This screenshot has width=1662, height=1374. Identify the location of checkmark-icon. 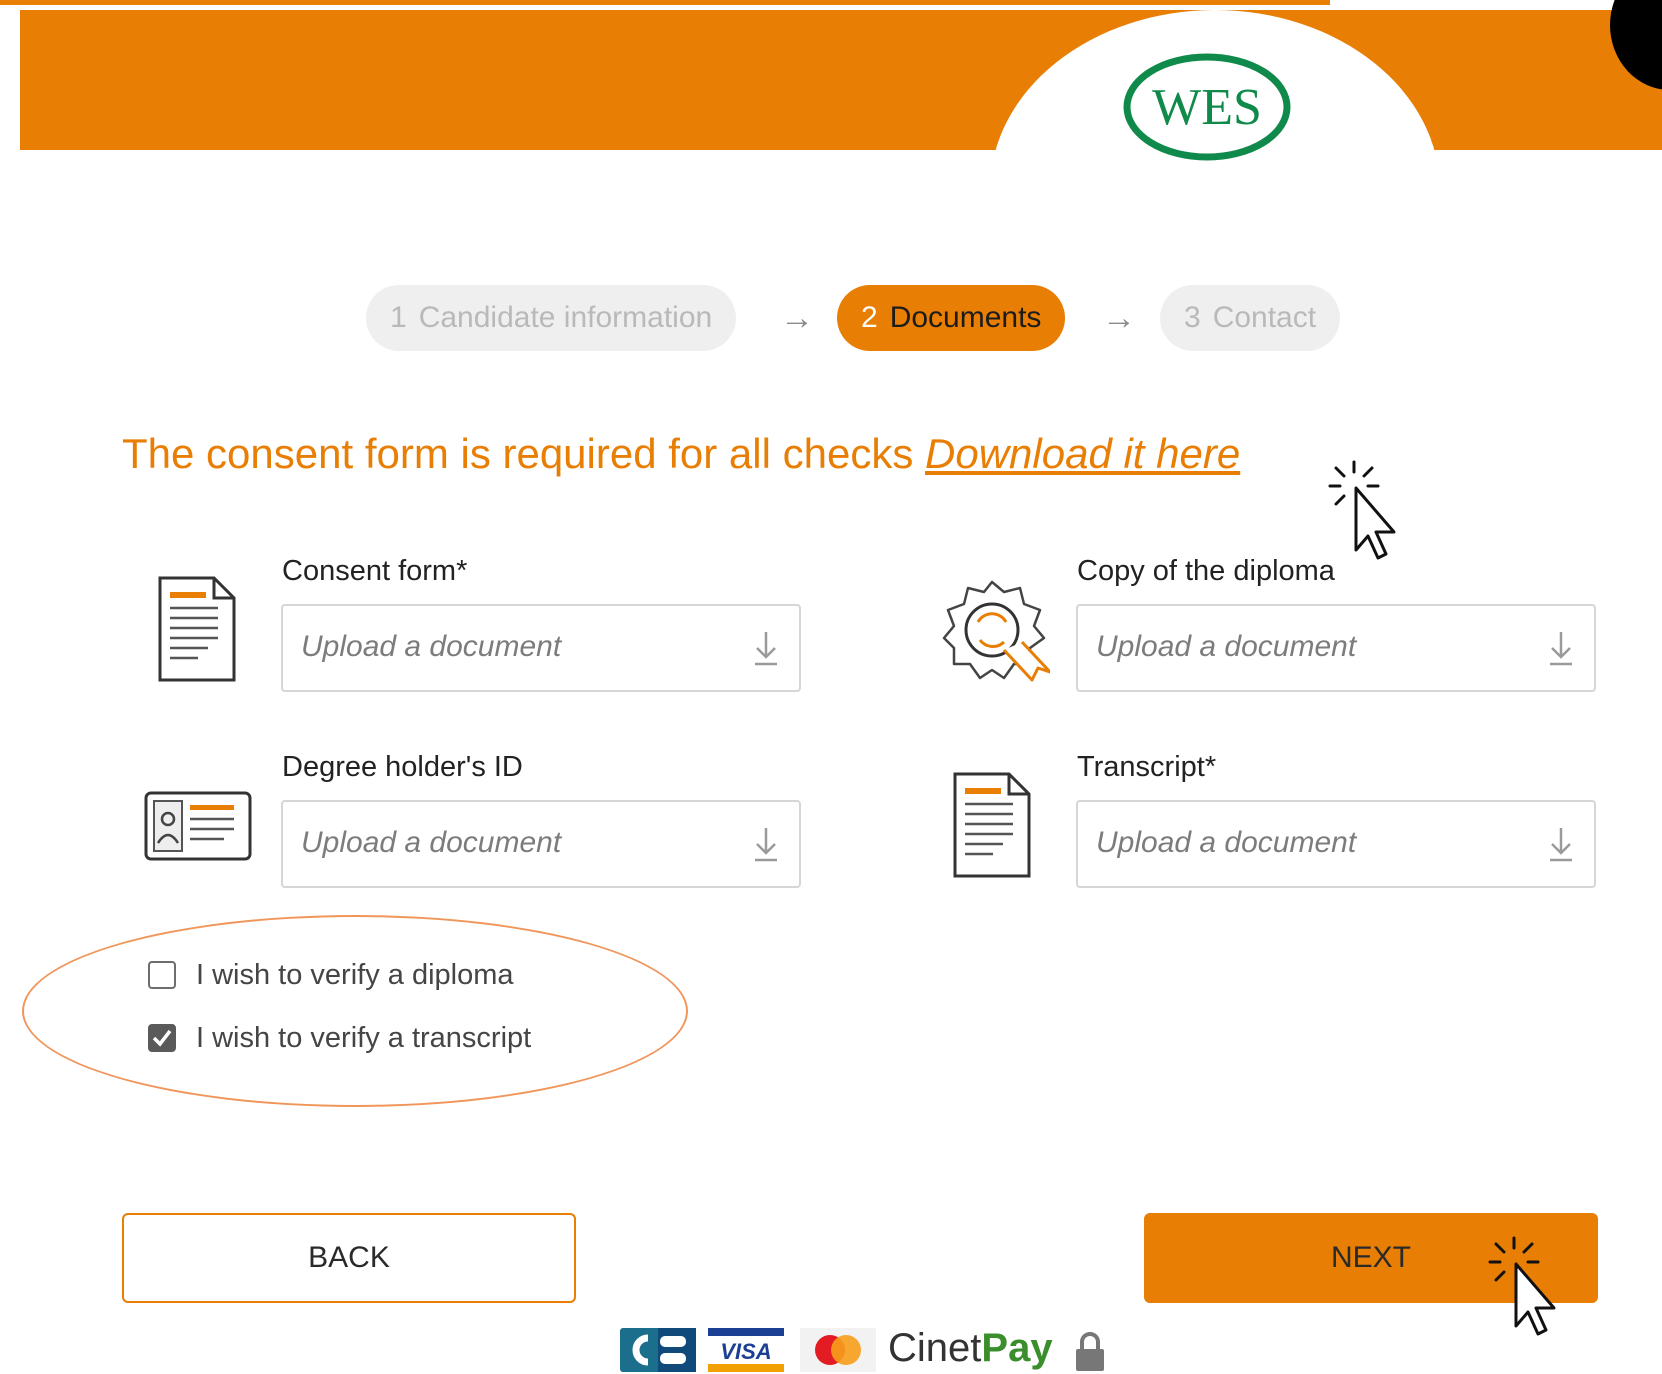
(162, 1038).